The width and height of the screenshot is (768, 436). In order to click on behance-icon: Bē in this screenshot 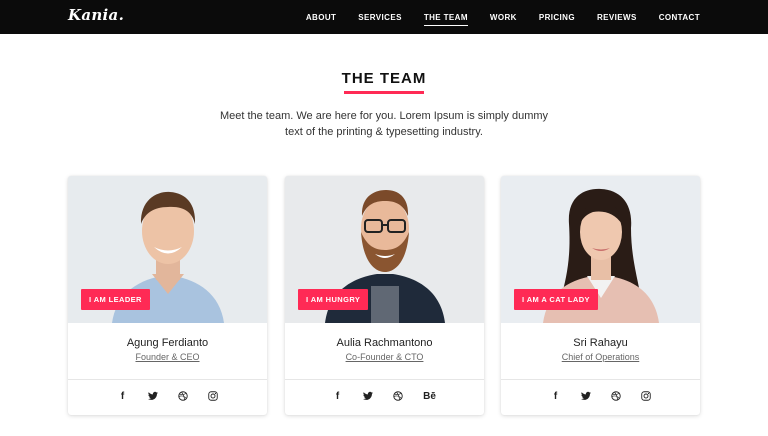, I will do `click(430, 396)`.